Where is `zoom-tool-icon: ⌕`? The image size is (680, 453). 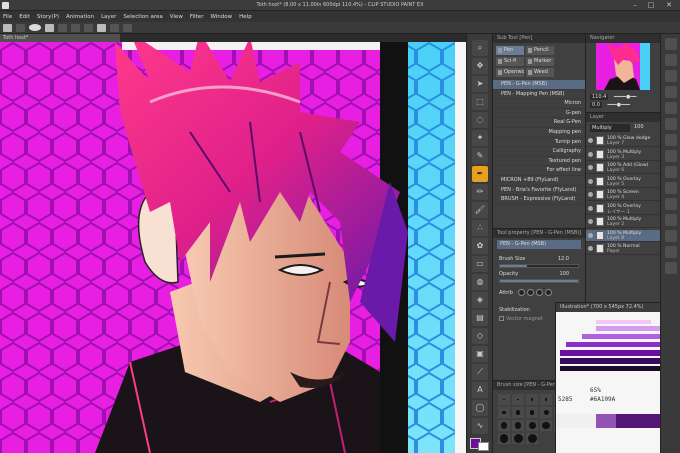 zoom-tool-icon: ⌕ is located at coordinates (480, 48).